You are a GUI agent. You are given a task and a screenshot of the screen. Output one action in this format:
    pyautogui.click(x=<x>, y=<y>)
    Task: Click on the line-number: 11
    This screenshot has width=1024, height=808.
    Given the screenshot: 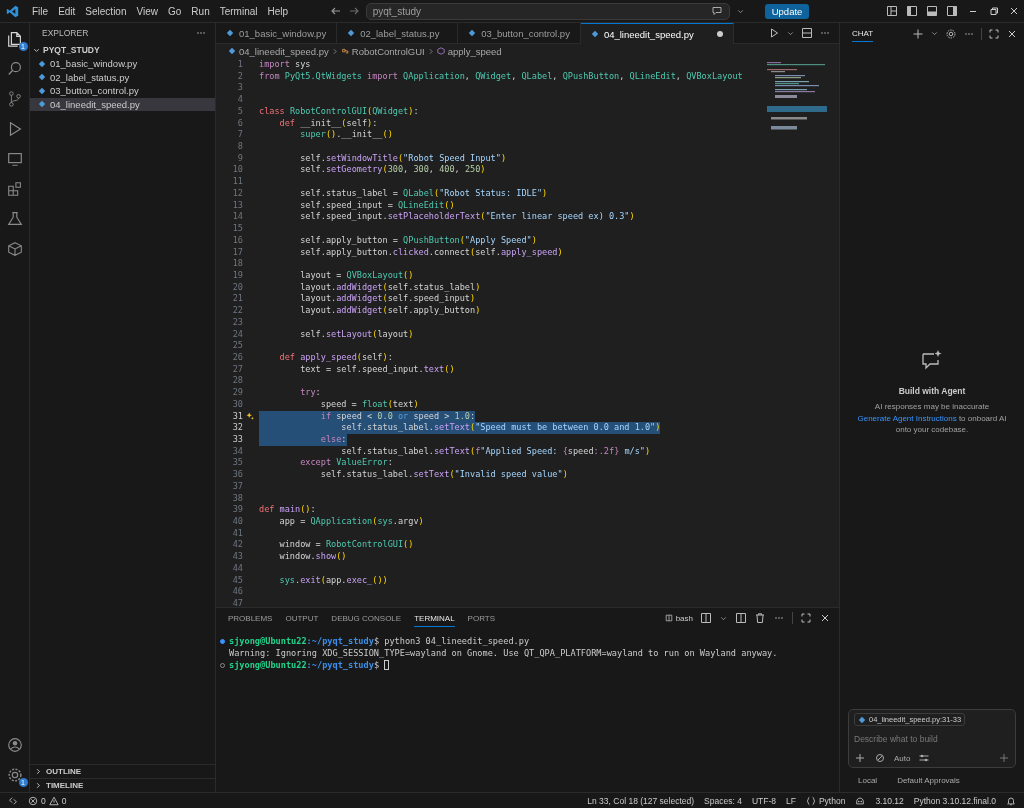 What is the action you would take?
    pyautogui.click(x=237, y=182)
    